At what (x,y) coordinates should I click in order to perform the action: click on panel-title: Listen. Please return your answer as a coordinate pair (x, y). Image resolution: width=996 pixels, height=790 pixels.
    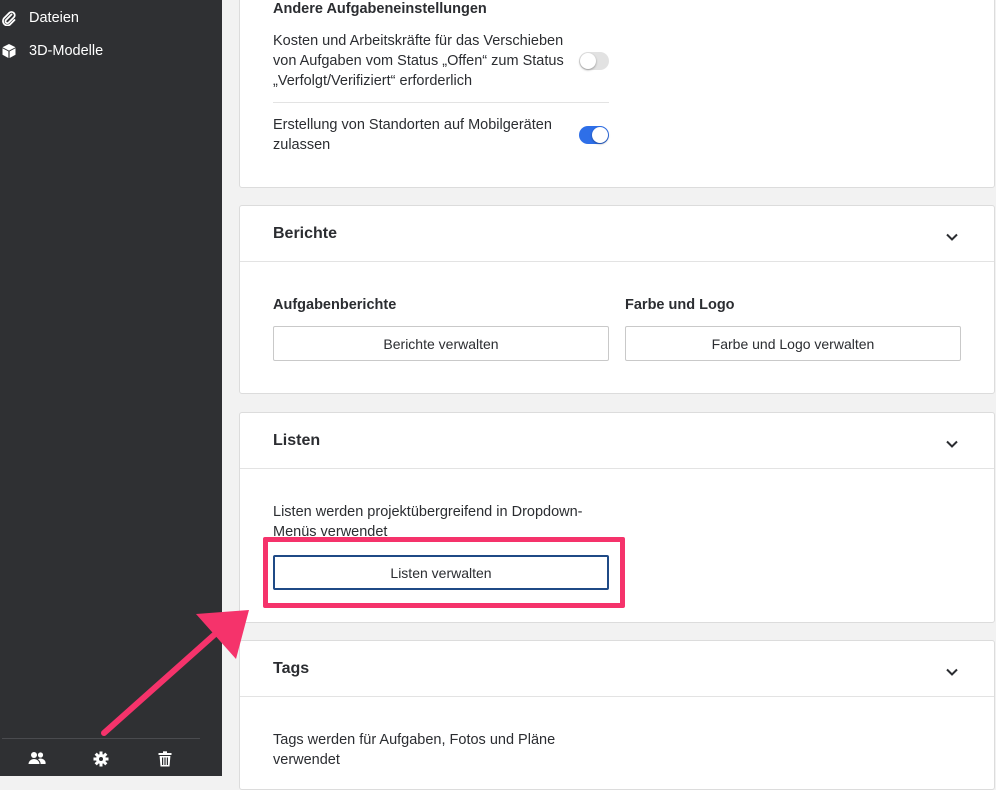
    Looking at the image, I should click on (297, 440).